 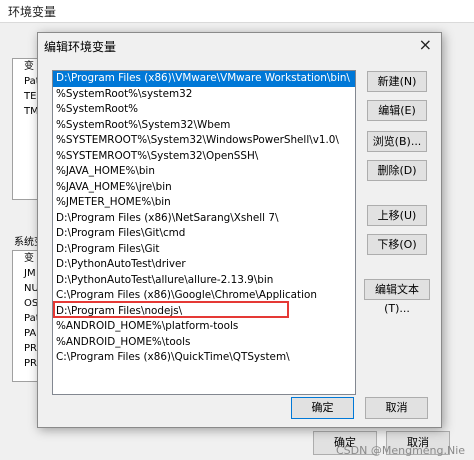 I want to click on list-item: %SYSTEMROOT%\System32\OpenSSH\, so click(x=204, y=157).